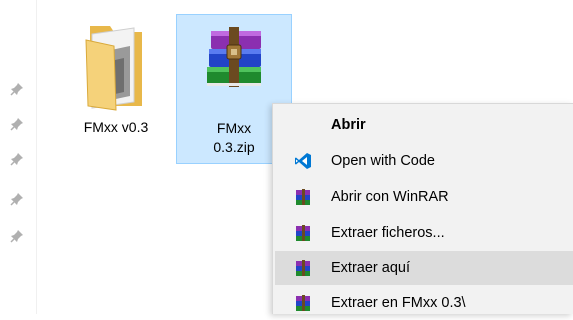 The image size is (573, 320). Describe the element at coordinates (303, 161) in the screenshot. I see `vscode-icon` at that location.